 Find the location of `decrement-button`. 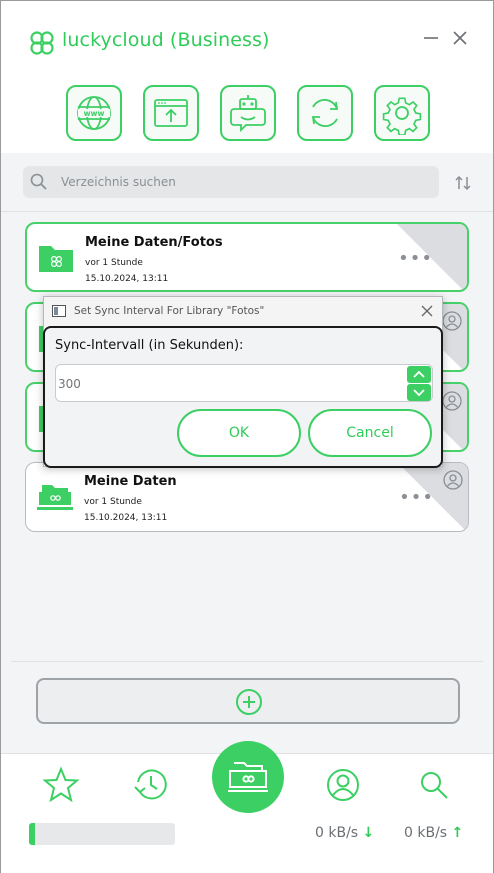

decrement-button is located at coordinates (419, 392).